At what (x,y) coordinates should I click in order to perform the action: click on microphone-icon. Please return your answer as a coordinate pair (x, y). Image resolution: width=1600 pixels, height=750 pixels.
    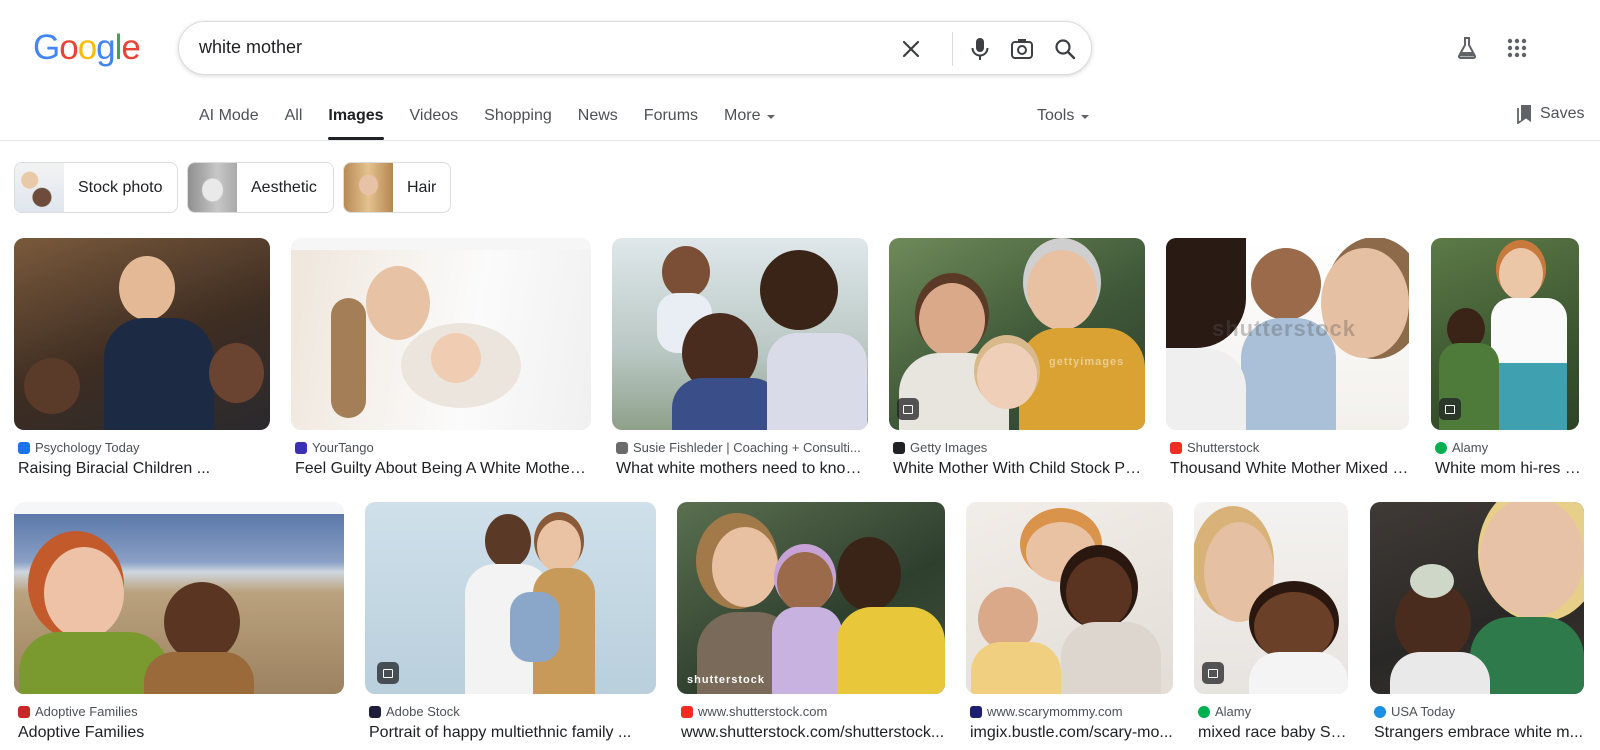
    Looking at the image, I should click on (980, 49).